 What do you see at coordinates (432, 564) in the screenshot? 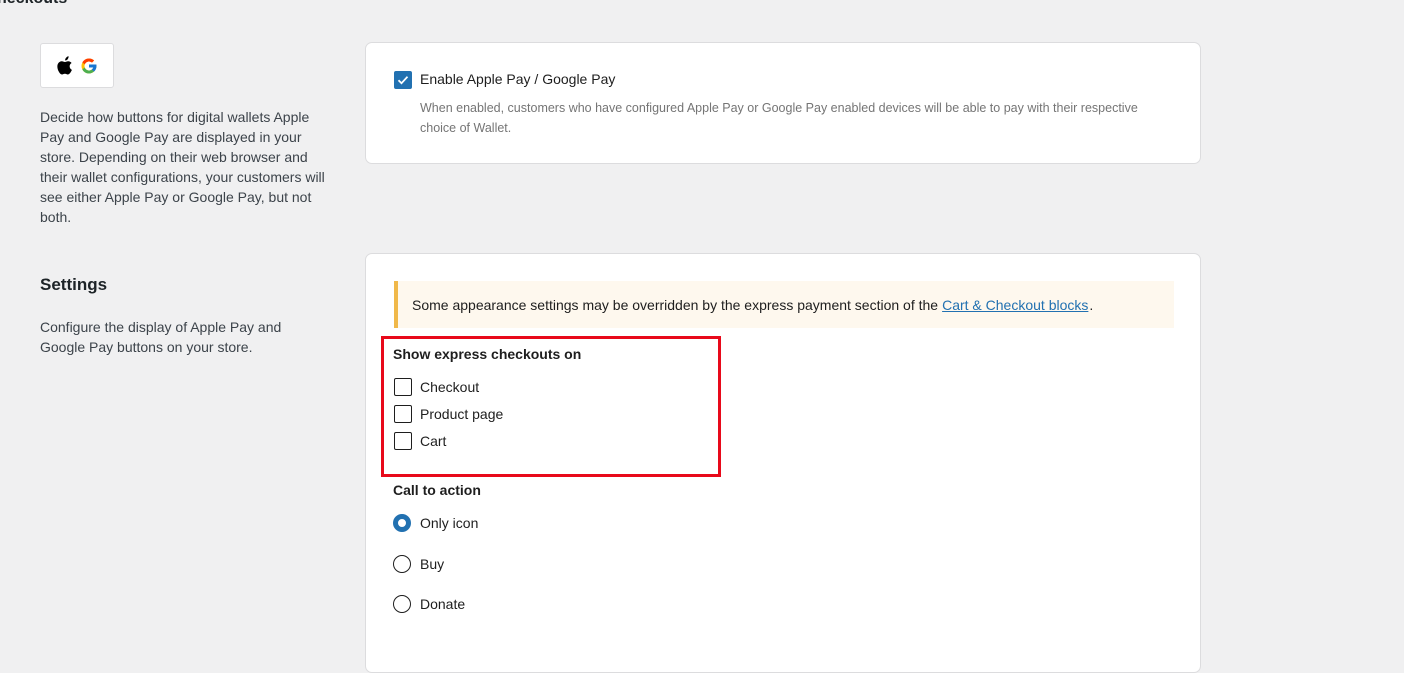
I see `buy-label: Buy` at bounding box center [432, 564].